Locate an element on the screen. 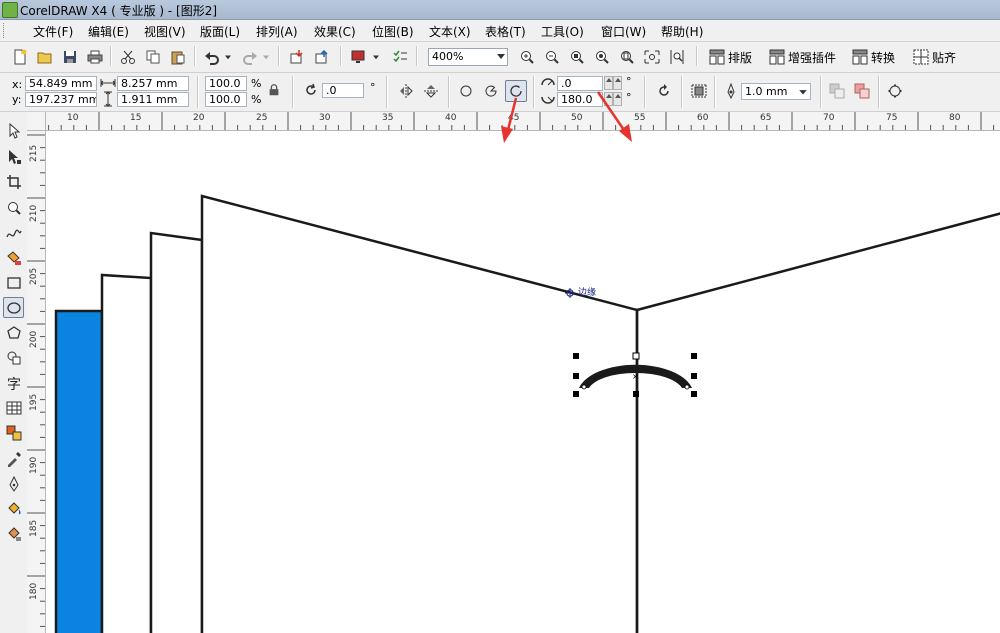 The width and height of the screenshot is (1000, 633). paste-button is located at coordinates (178, 57).